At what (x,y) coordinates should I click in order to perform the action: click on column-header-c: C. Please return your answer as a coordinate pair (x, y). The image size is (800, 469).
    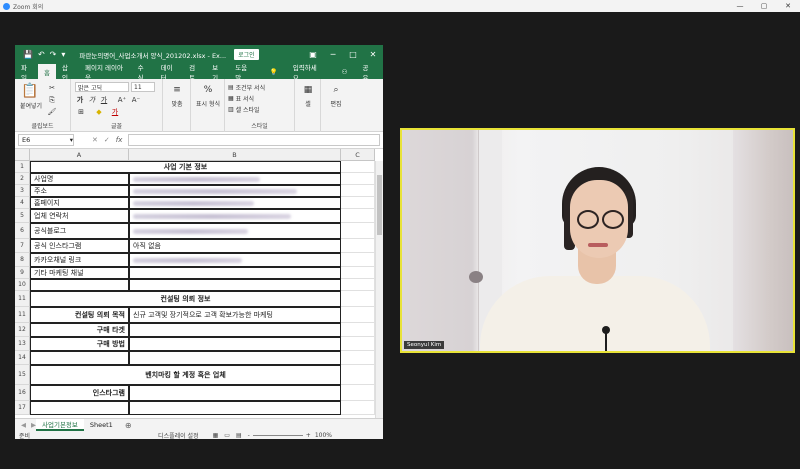
    Looking at the image, I should click on (358, 155).